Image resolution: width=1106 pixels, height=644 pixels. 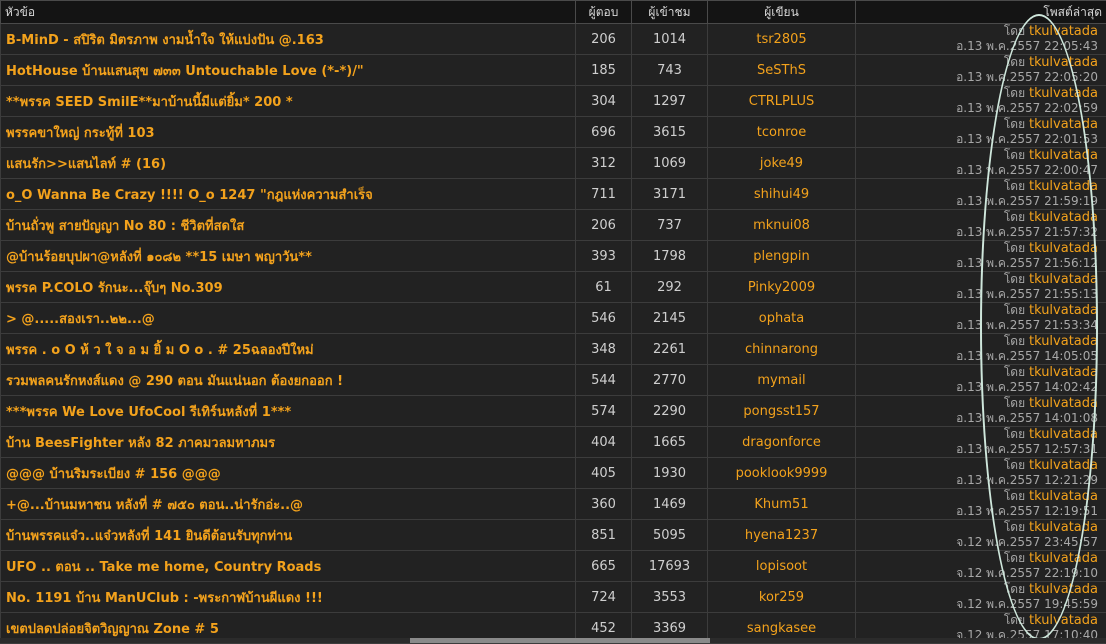 What do you see at coordinates (782, 380) in the screenshot?
I see `author-link: mymail` at bounding box center [782, 380].